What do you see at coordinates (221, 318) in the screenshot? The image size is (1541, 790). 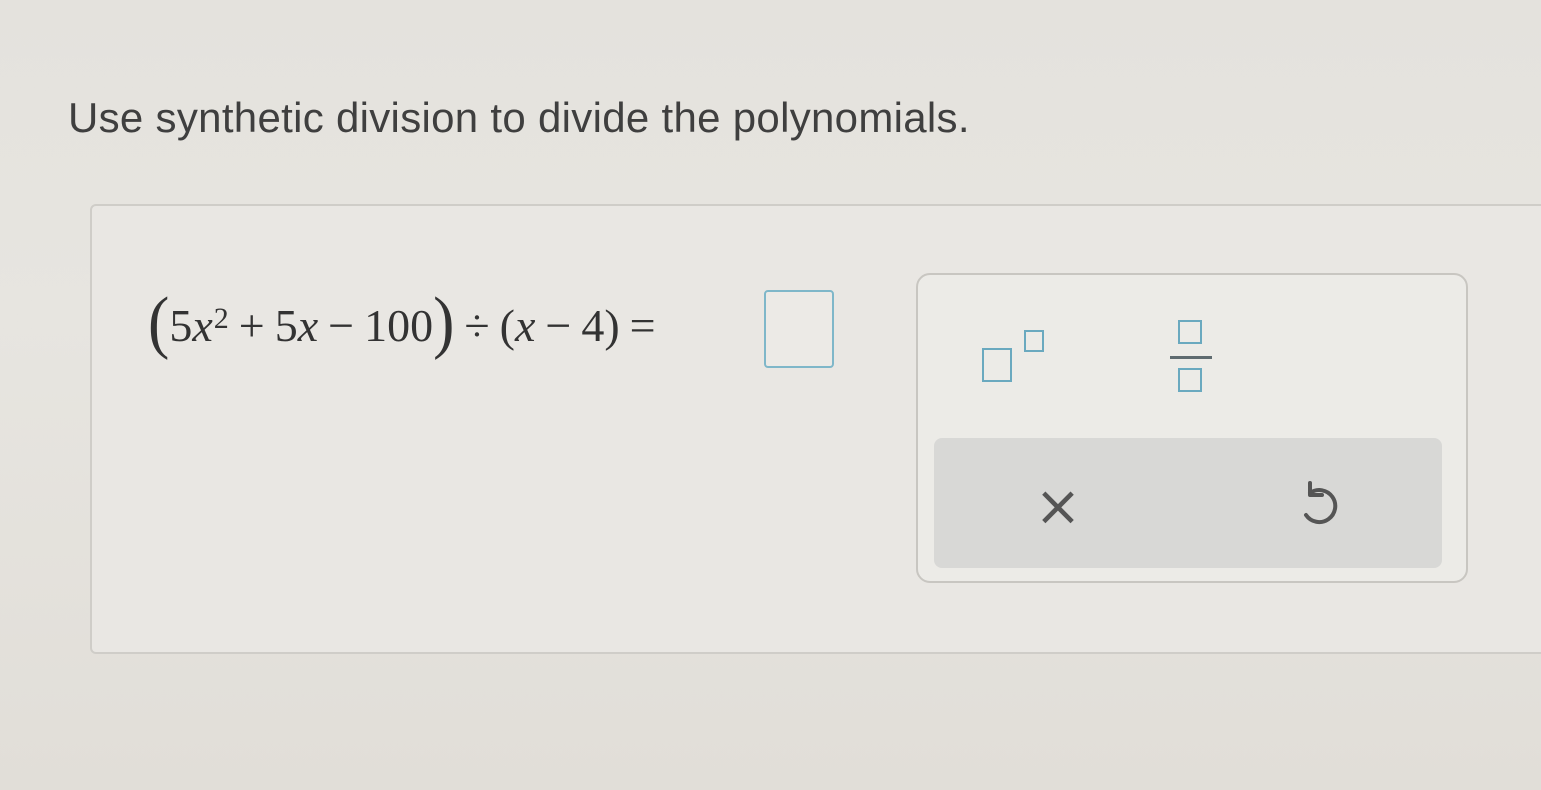 I see `exponent-1: 2` at bounding box center [221, 318].